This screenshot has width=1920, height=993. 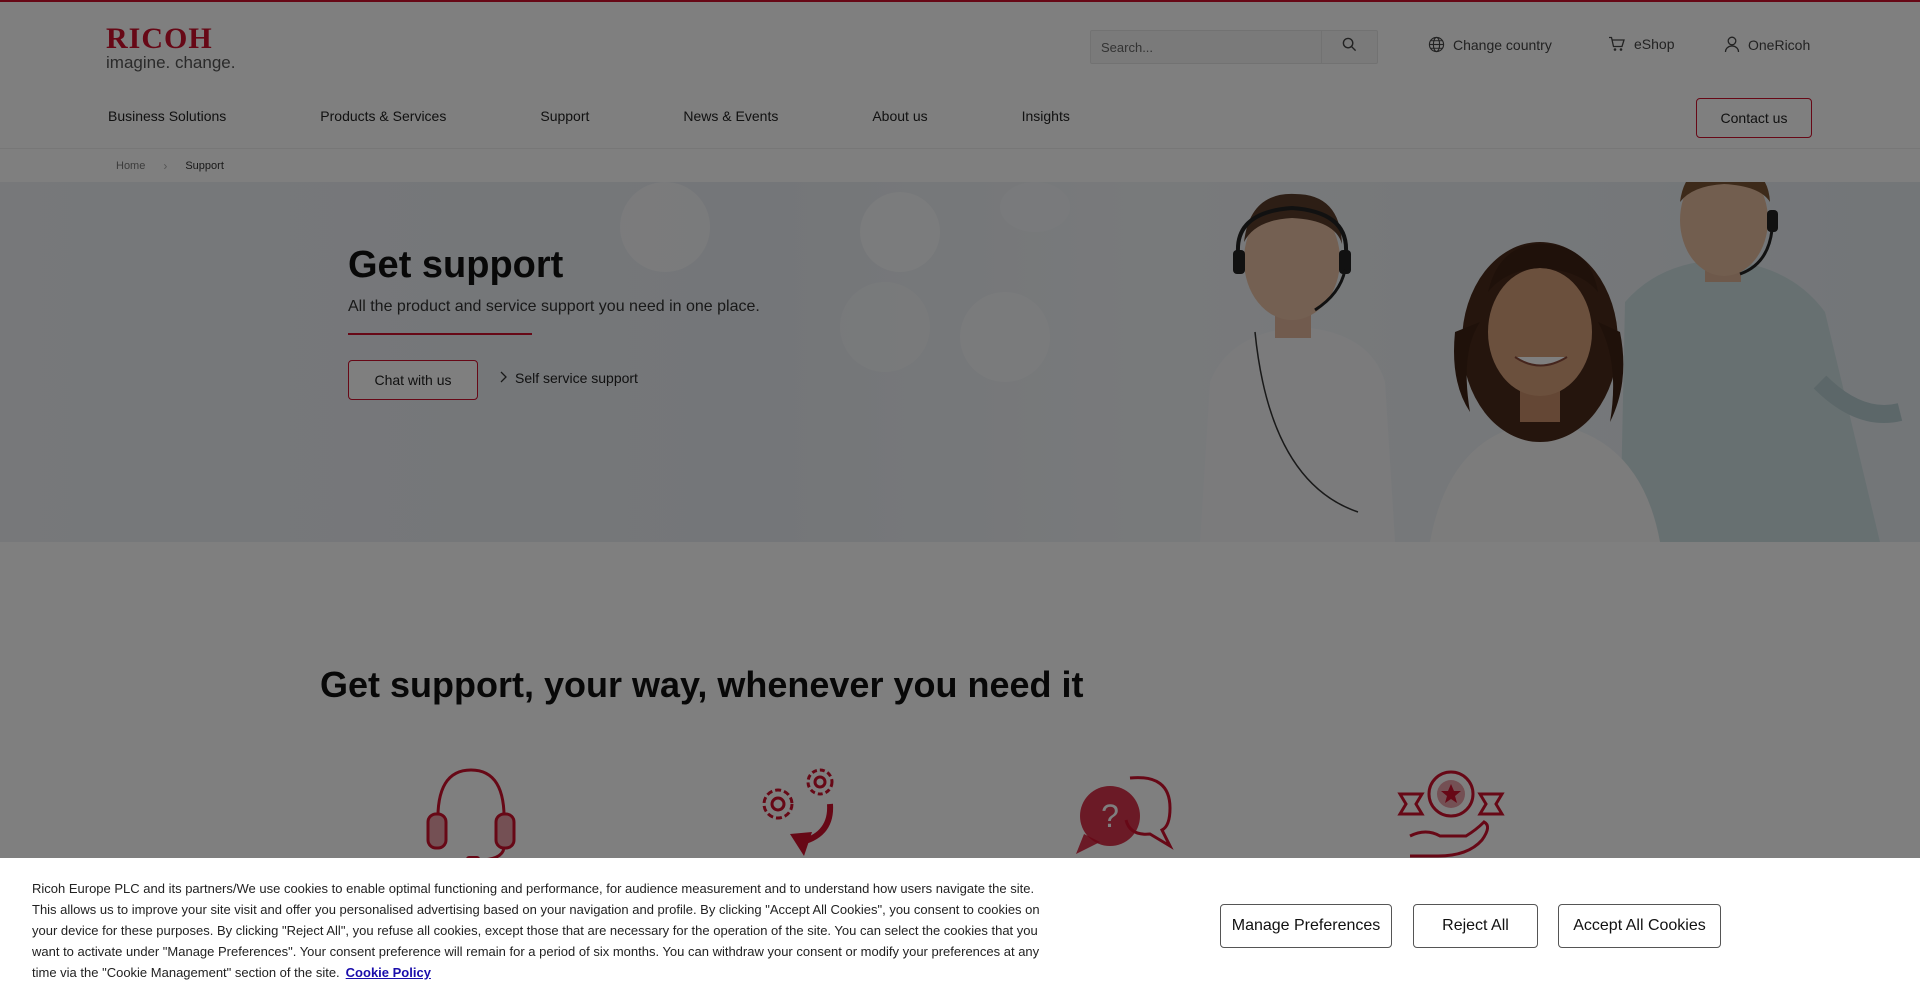 I want to click on manage-preferences-button: Manage Preferences, so click(x=1306, y=926).